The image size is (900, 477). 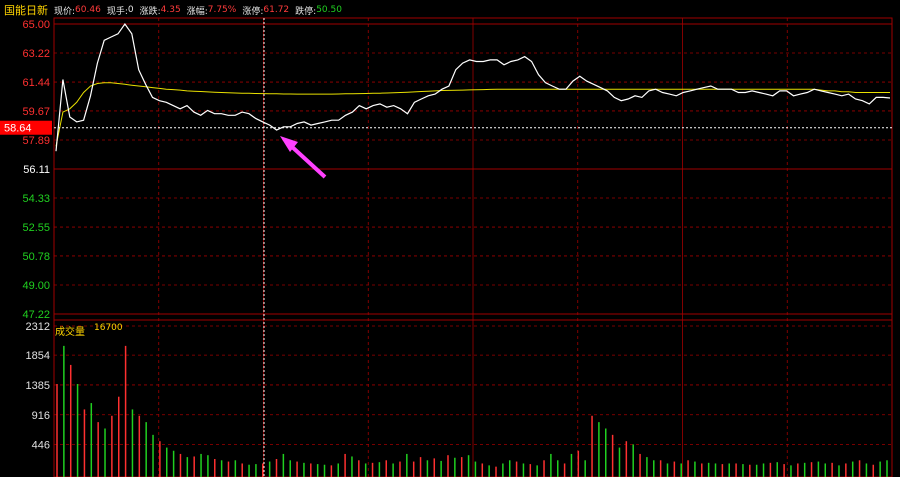 I want to click on hand-label: 现手:, so click(x=117, y=11).